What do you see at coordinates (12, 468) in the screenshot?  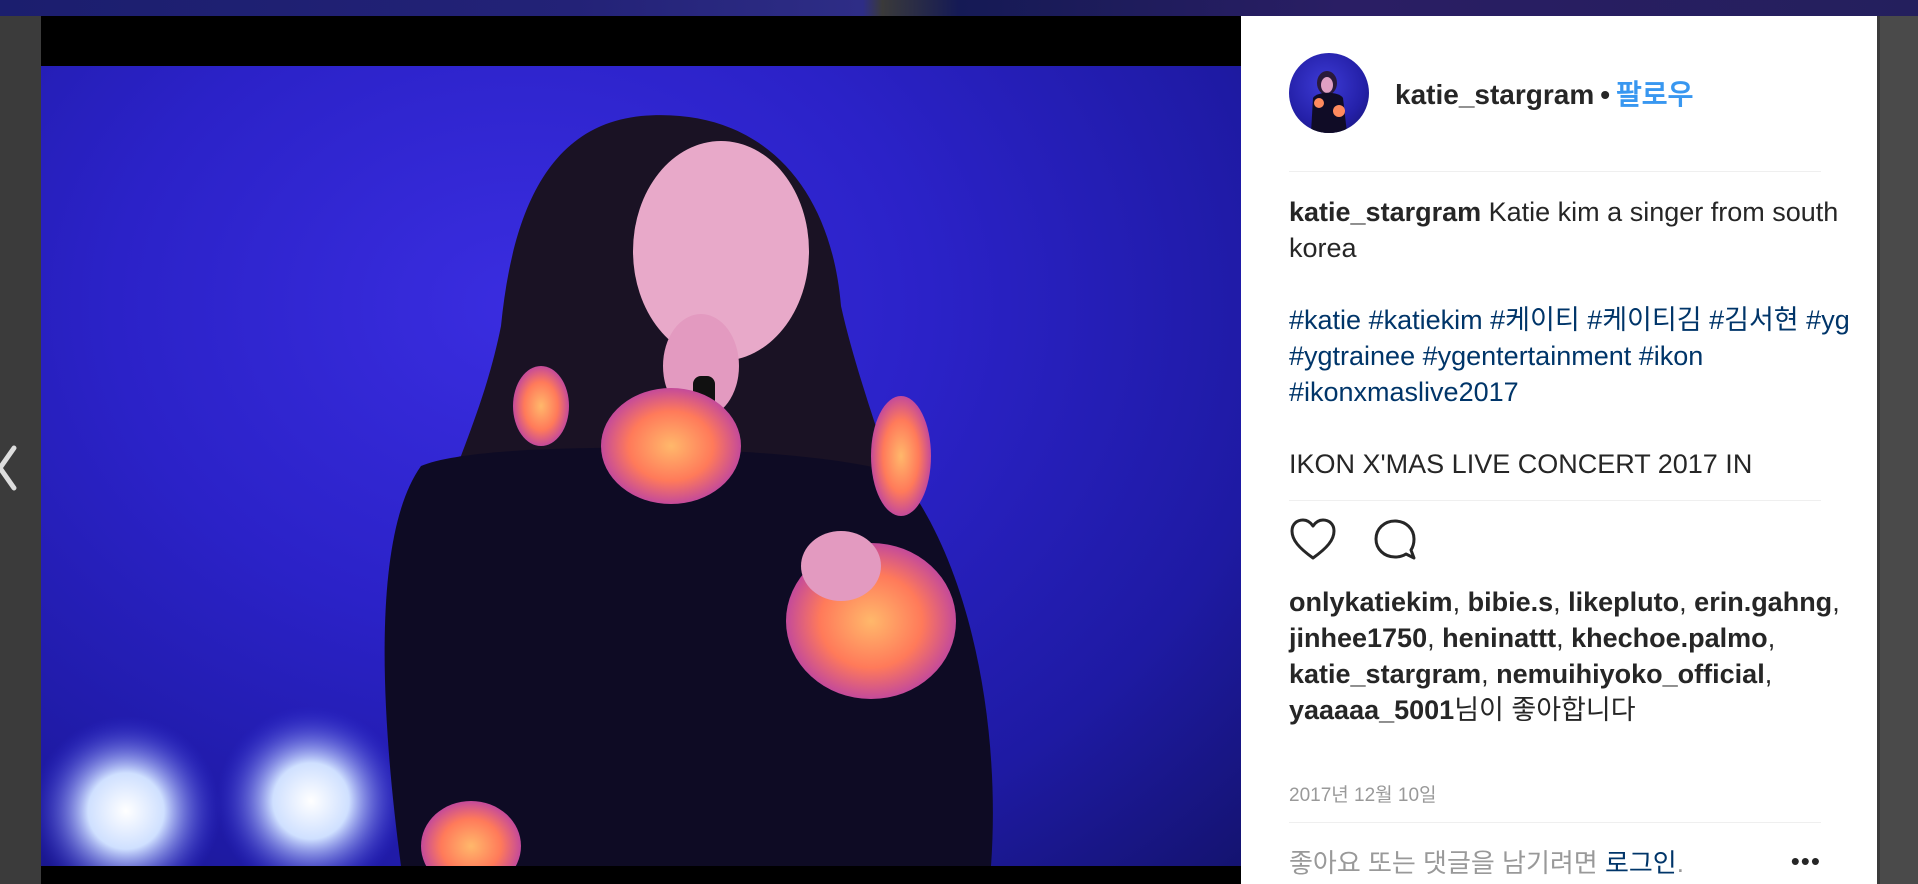 I see `chevron-left-icon` at bounding box center [12, 468].